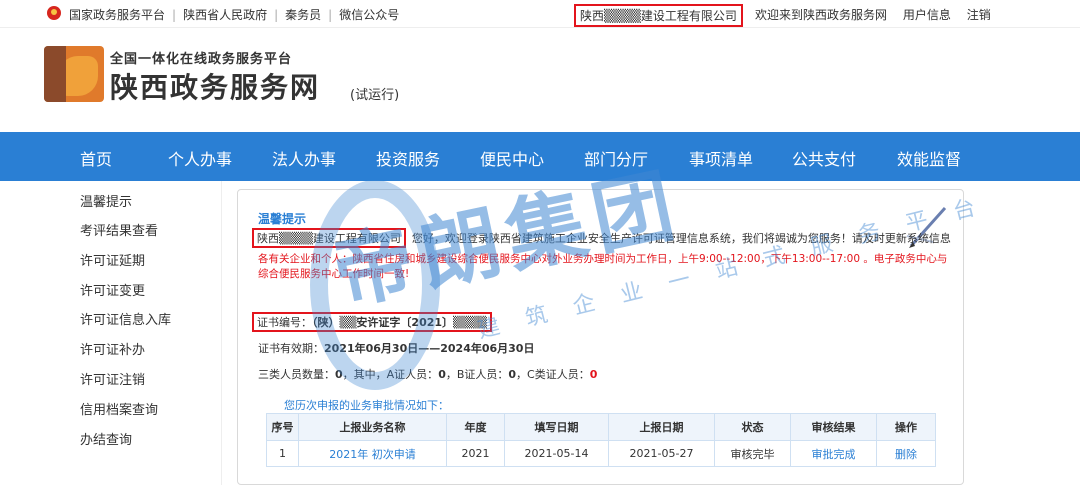 This screenshot has width=1080, height=485. I want to click on cert-number-box: 证书编号：（陕）▒▒安许证字〔2021〕▒▒▒▒, so click(372, 322).